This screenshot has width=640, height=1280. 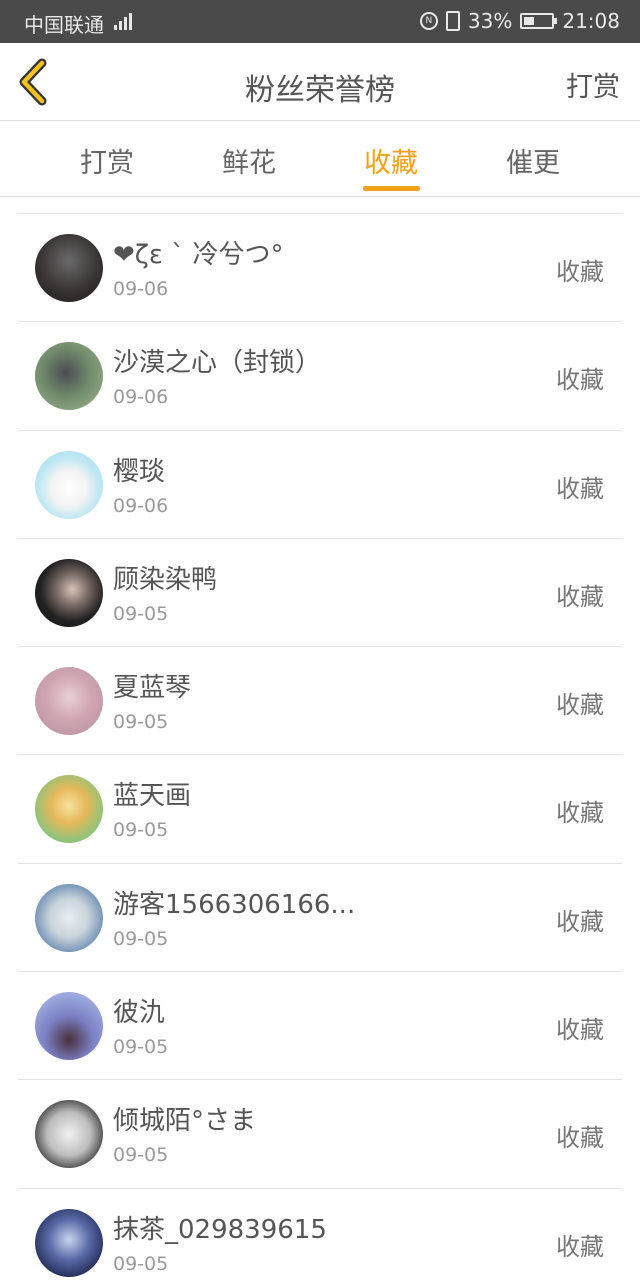 I want to click on tab-reward: 打赏, so click(x=107, y=160).